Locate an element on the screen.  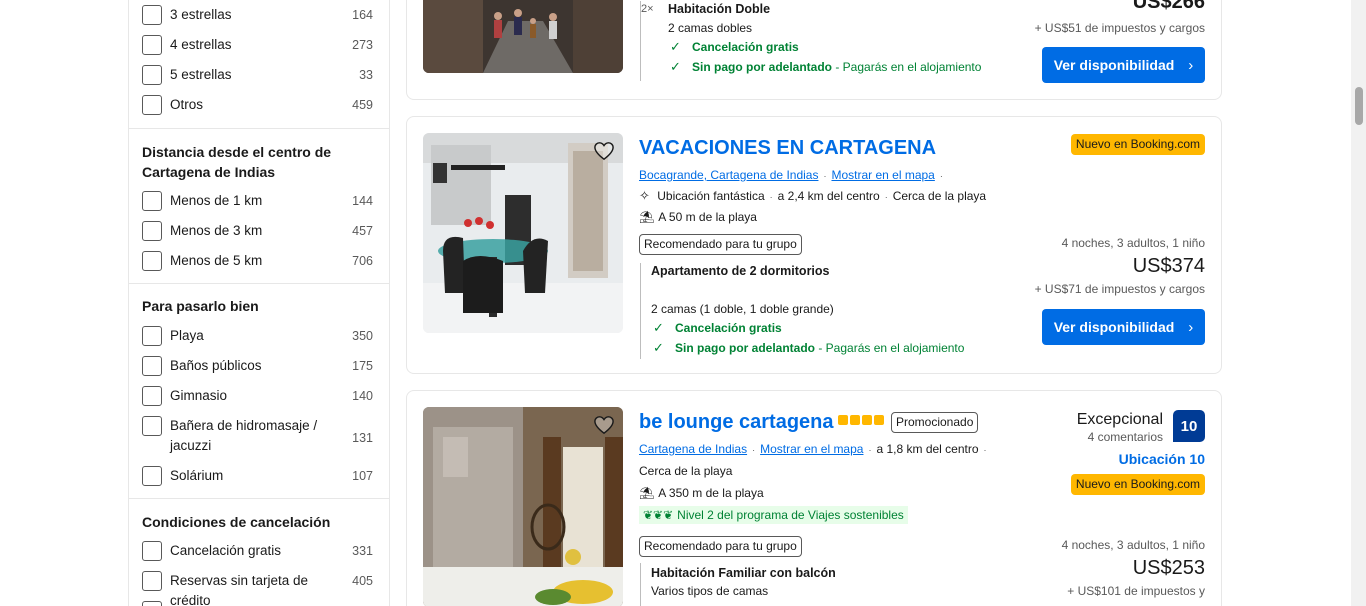
filter-free-cancel: Cancelación gratis 331 is located at coordinates (259, 556).